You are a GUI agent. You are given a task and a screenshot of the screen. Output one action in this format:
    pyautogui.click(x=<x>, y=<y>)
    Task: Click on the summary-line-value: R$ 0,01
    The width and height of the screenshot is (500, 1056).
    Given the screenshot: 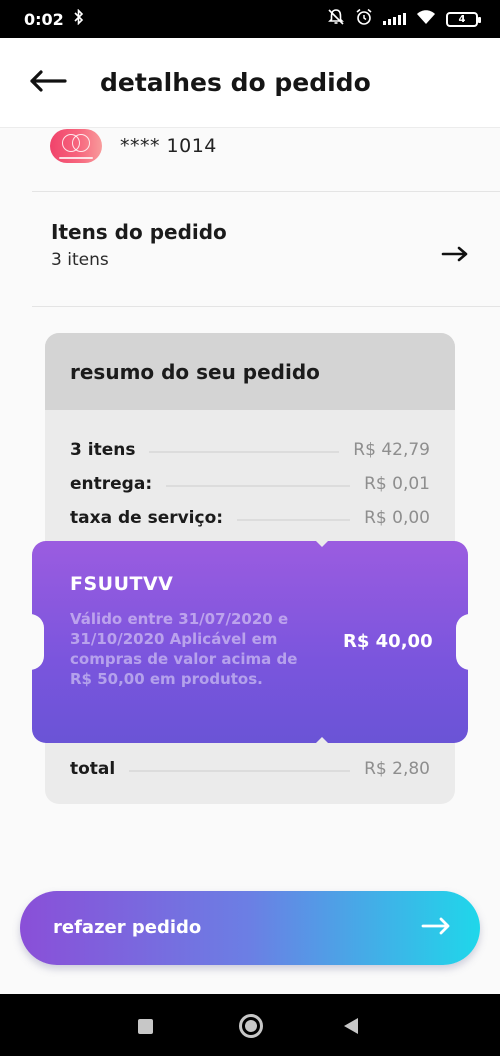 What is the action you would take?
    pyautogui.click(x=397, y=484)
    